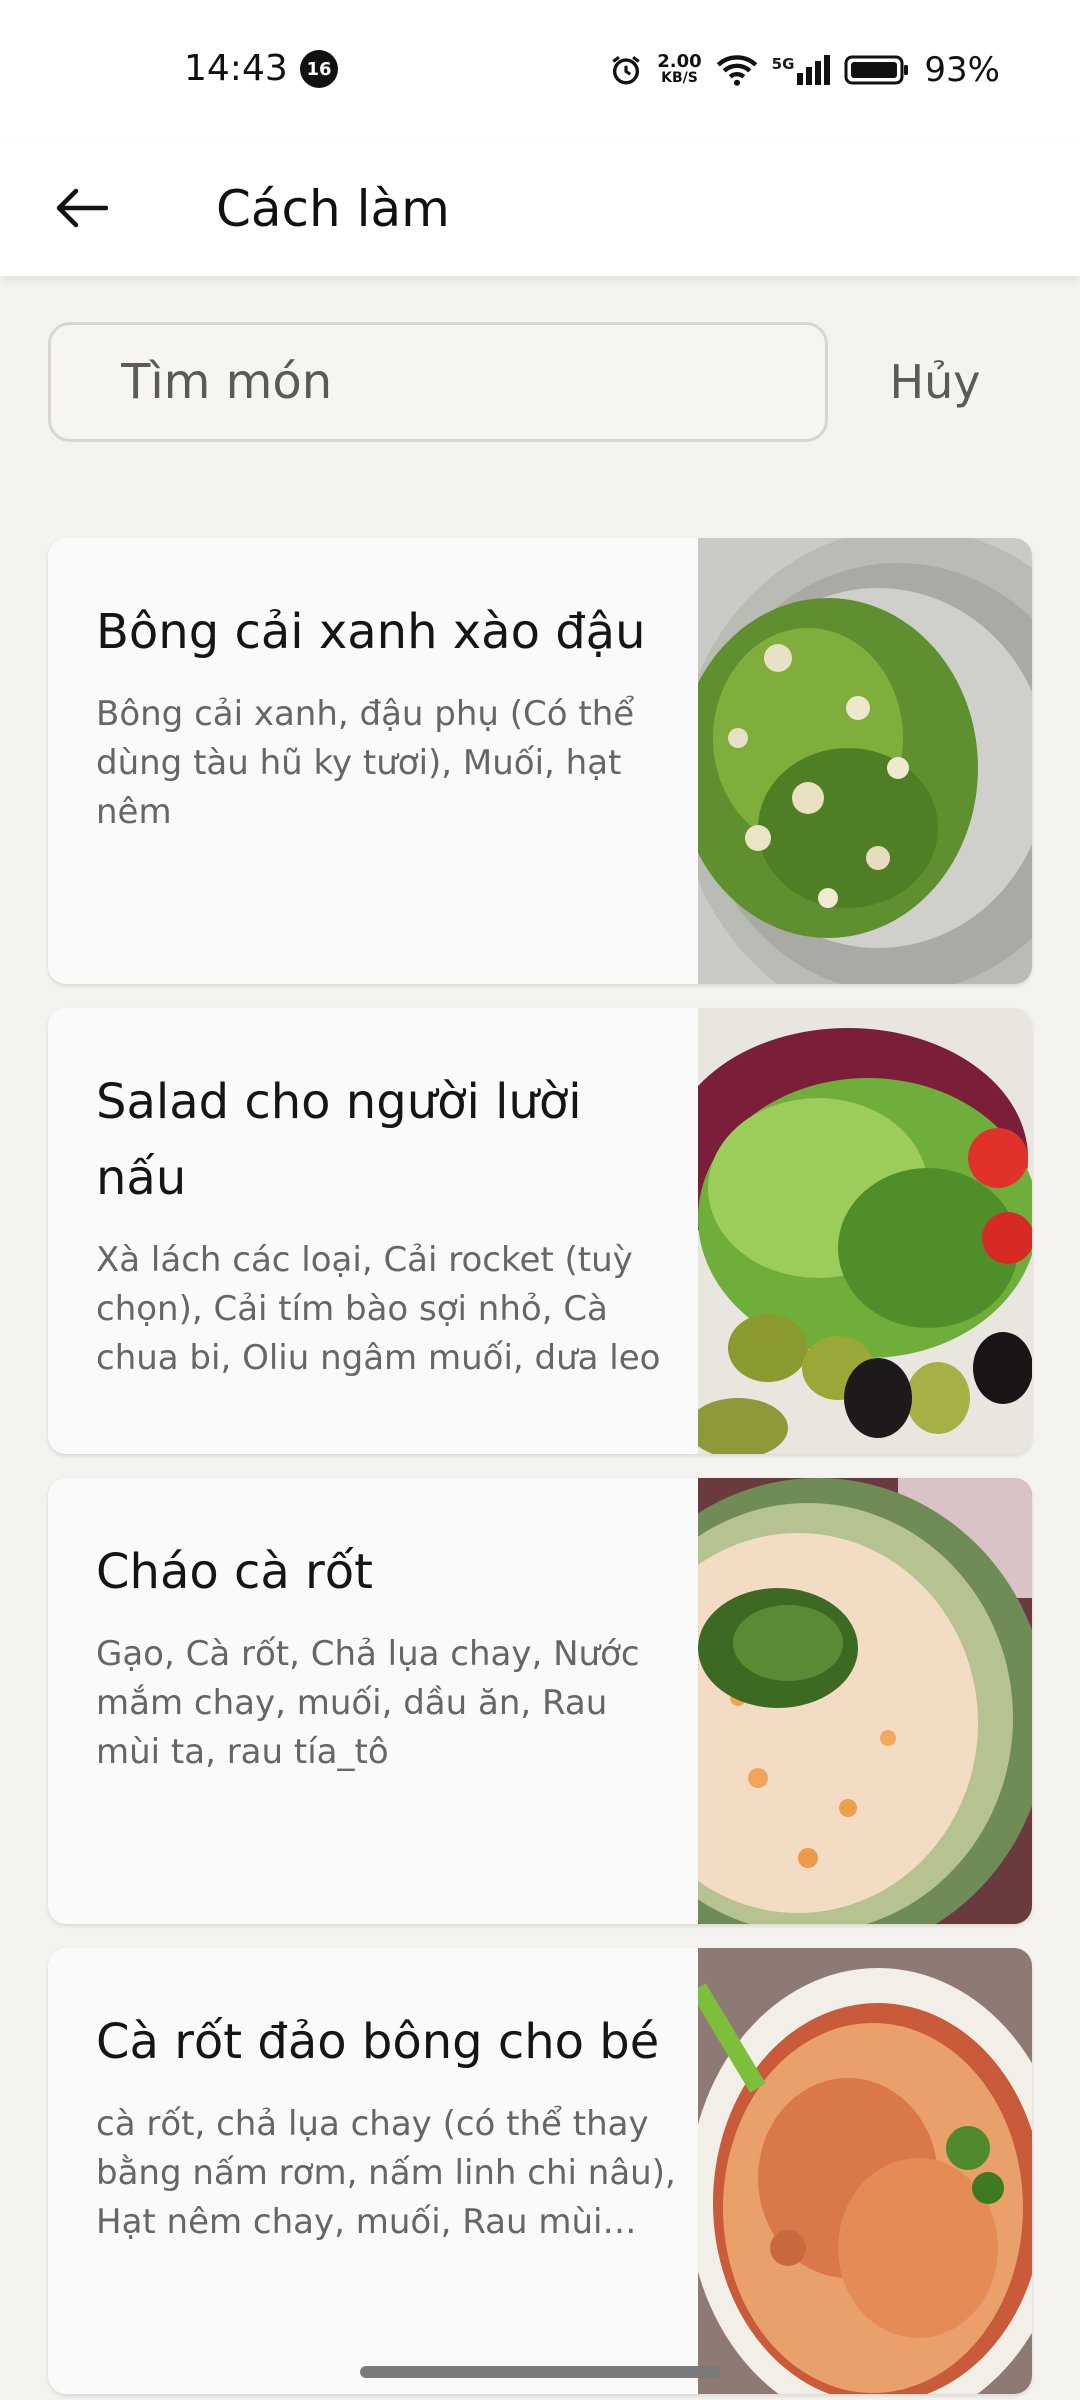  I want to click on battery-icon, so click(876, 70).